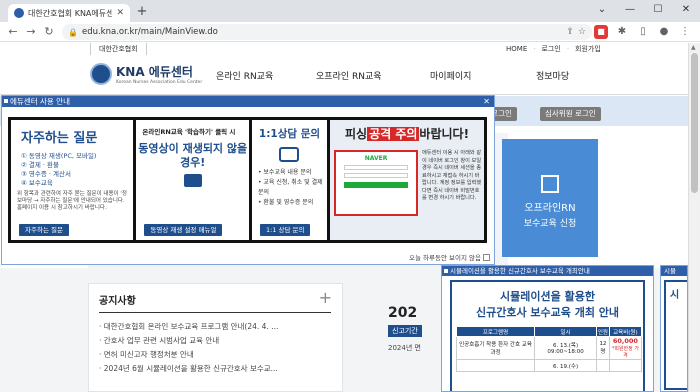  What do you see at coordinates (685, 32) in the screenshot?
I see `menu-icon: ⋮` at bounding box center [685, 32].